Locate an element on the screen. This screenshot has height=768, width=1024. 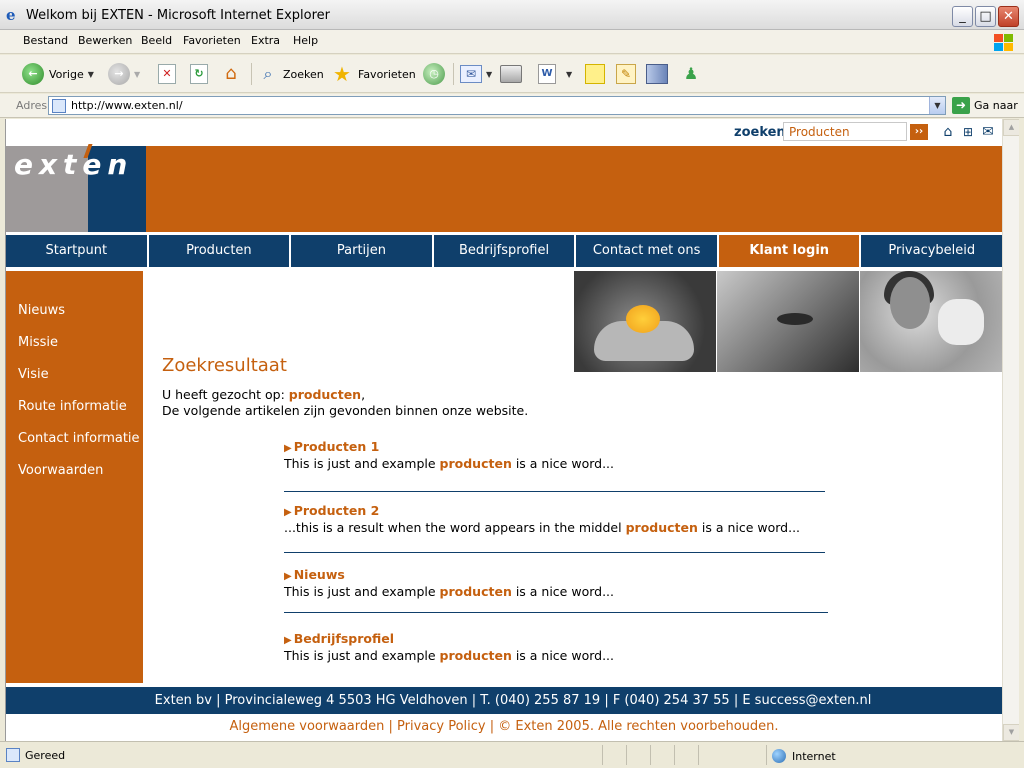
favorites-button: ★ Favorieten is located at coordinates (373, 74).